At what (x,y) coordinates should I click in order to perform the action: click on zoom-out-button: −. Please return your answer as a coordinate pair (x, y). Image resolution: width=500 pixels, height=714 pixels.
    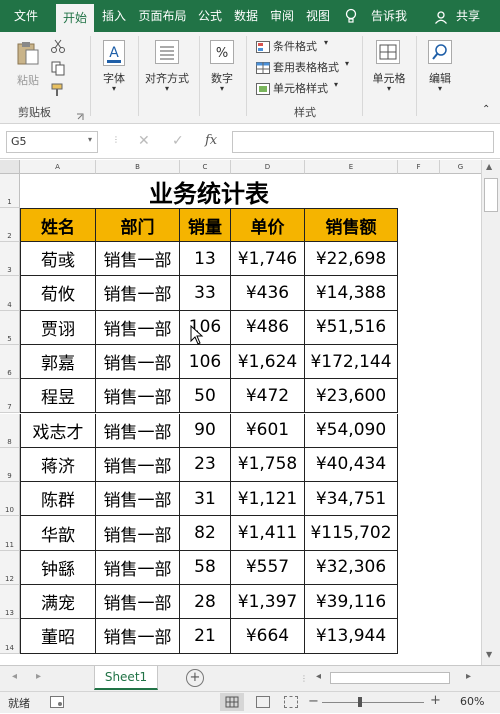
    Looking at the image, I should click on (313, 701).